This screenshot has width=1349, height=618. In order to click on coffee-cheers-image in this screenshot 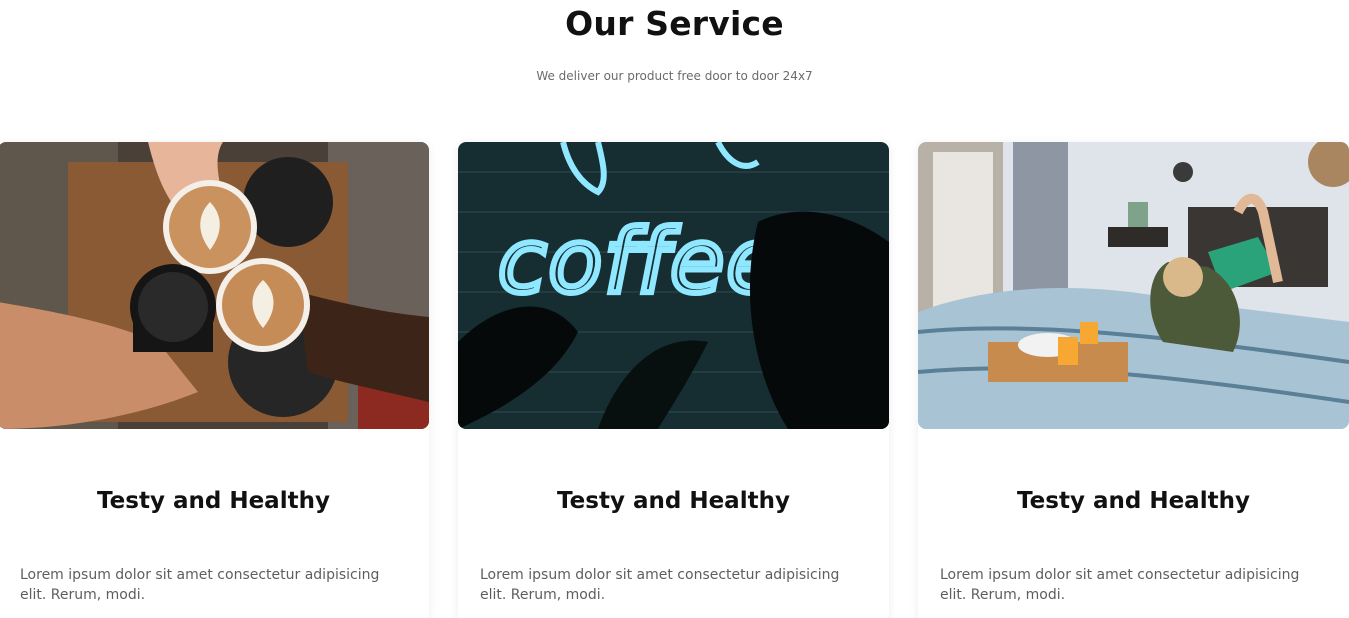, I will do `click(214, 285)`.